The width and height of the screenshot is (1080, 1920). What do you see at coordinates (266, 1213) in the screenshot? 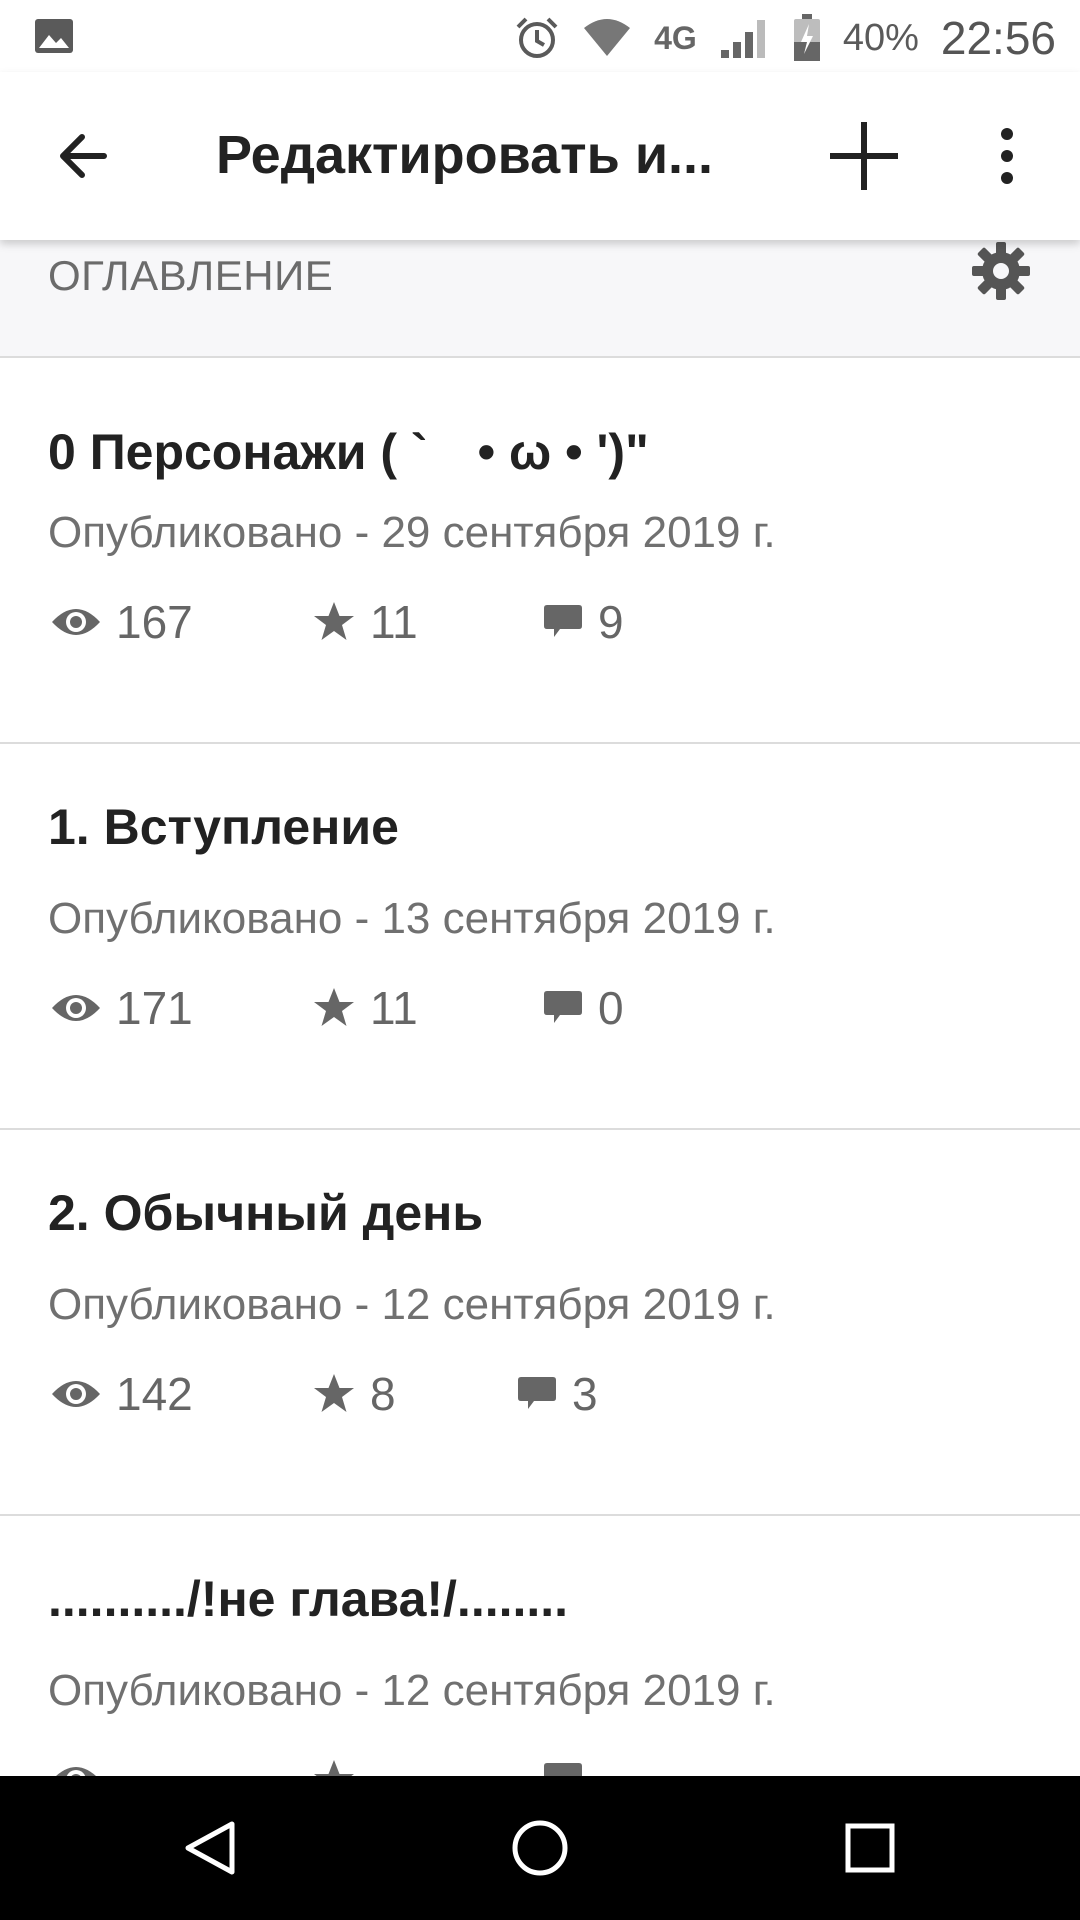
I see `chapter-title: 2. Обычный день` at bounding box center [266, 1213].